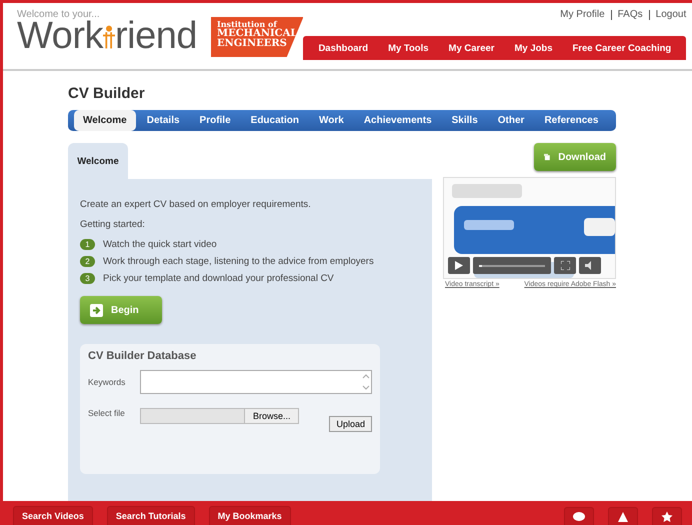 This screenshot has height=525, width=692. Describe the element at coordinates (249, 515) in the screenshot. I see `footer-button: My Bookmarks` at that location.